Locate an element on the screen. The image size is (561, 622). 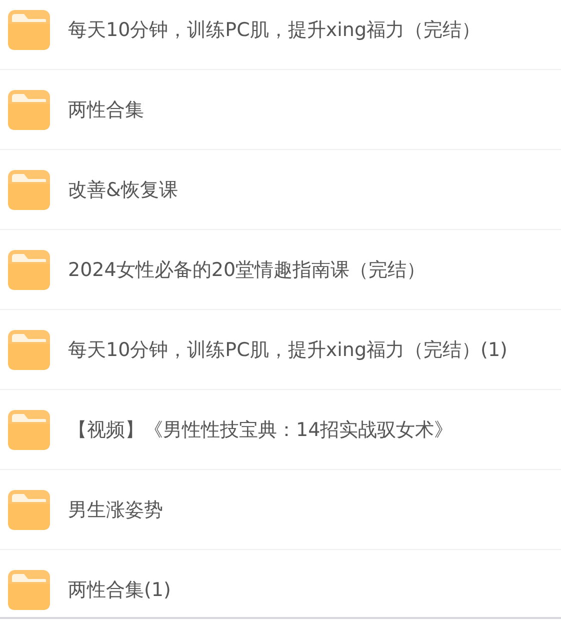
folder-name: 【视频】《男性性技宝典：14招实战驭女术》 is located at coordinates (261, 430).